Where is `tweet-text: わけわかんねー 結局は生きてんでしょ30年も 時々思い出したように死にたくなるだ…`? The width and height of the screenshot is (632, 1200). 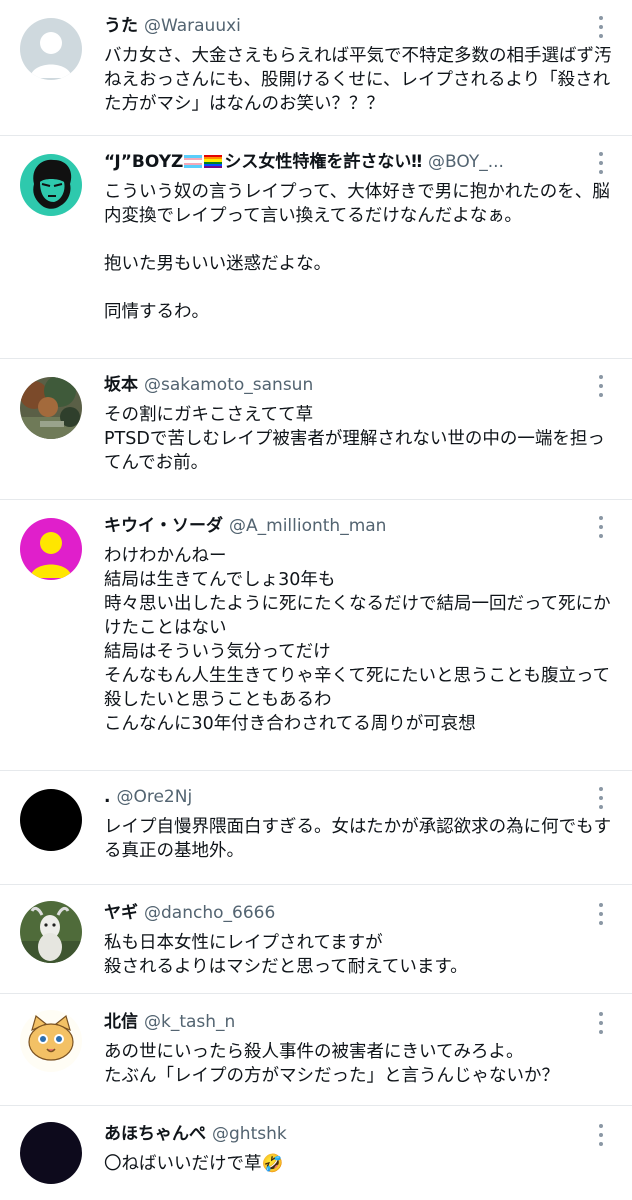 tweet-text: わけわかんねー 結局は生きてんでしょ30年も 時々思い出したように死にたくなるだ… is located at coordinates (357, 640).